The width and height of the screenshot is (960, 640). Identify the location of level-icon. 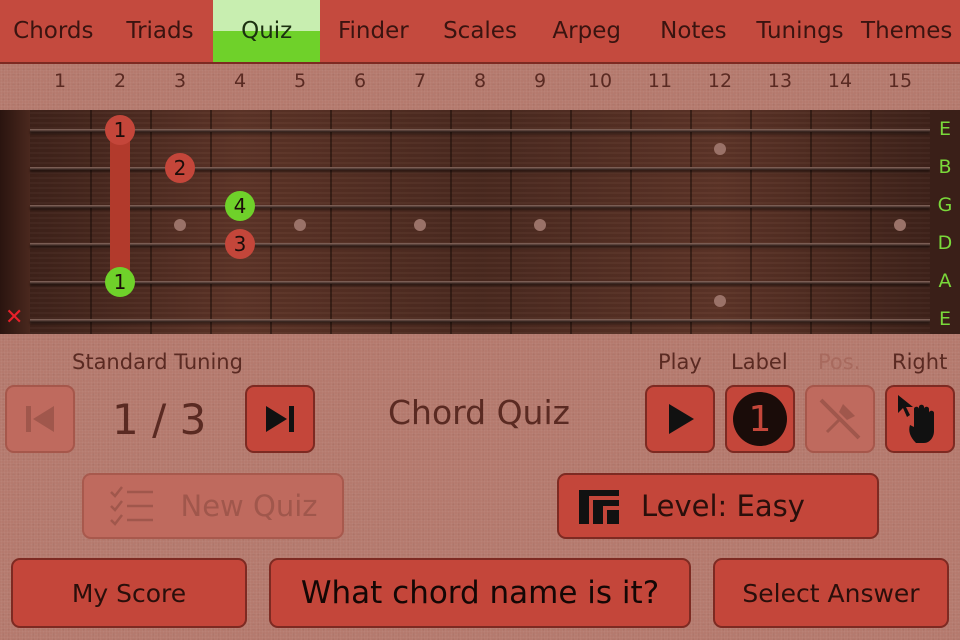
(599, 507).